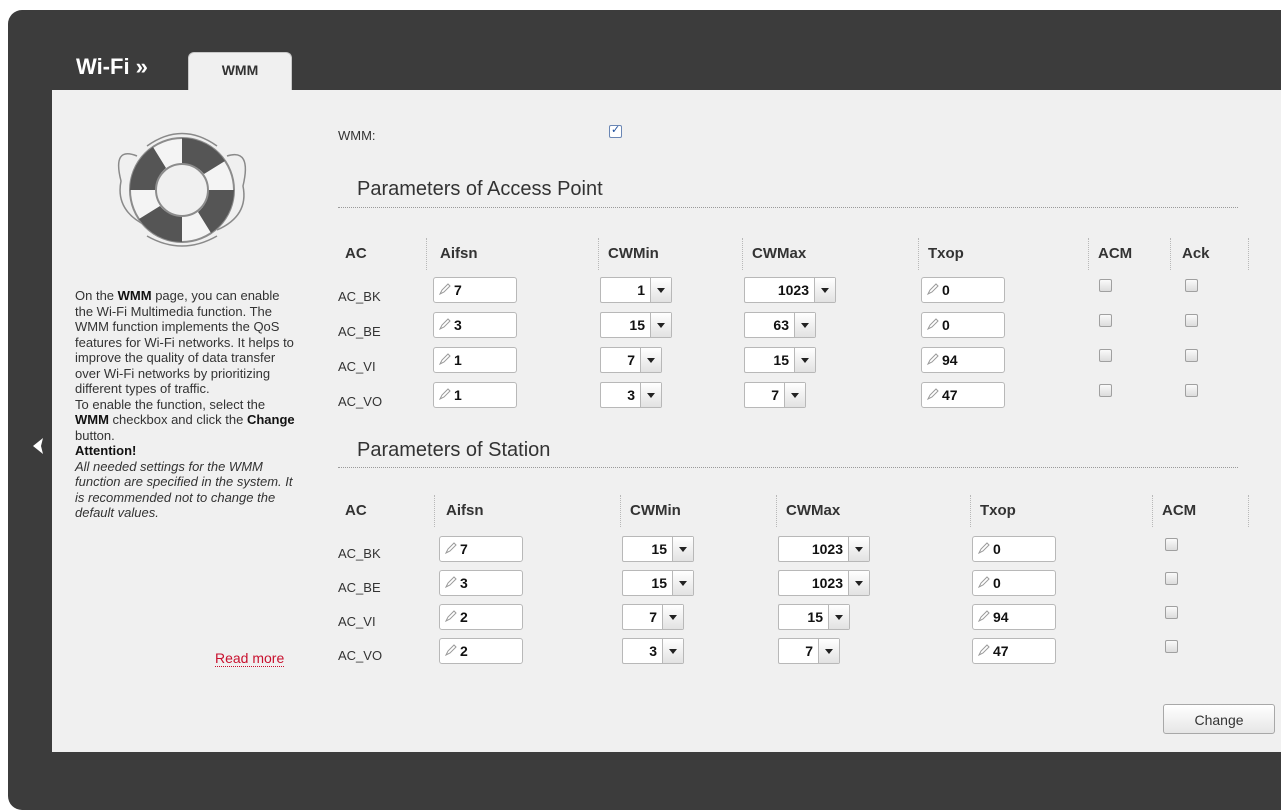 The width and height of the screenshot is (1281, 810). Describe the element at coordinates (357, 366) in the screenshot. I see `ap-row-ac: AC_VI` at that location.